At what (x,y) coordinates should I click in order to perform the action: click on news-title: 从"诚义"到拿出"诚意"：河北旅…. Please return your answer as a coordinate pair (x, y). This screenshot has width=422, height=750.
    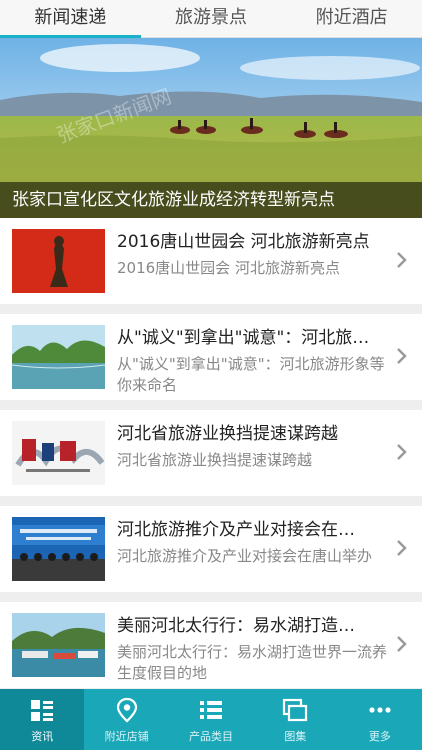
    Looking at the image, I should click on (243, 338).